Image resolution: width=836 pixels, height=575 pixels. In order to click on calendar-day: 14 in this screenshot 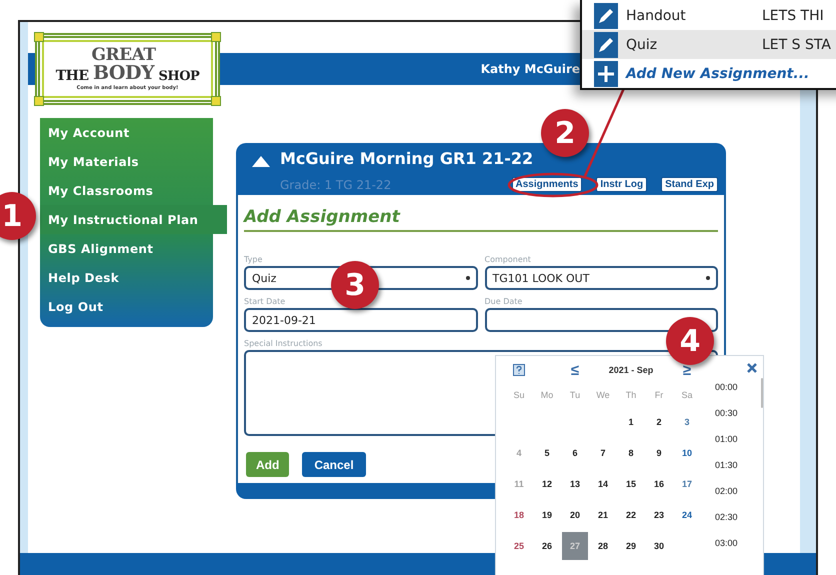, I will do `click(603, 484)`.